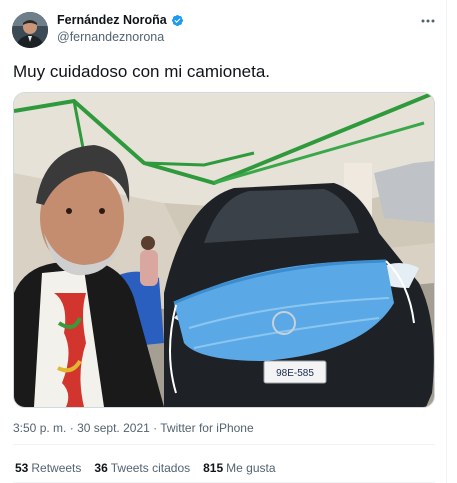 Image resolution: width=457 pixels, height=483 pixels. I want to click on tweet-date: 30 sept. 2021, so click(113, 428).